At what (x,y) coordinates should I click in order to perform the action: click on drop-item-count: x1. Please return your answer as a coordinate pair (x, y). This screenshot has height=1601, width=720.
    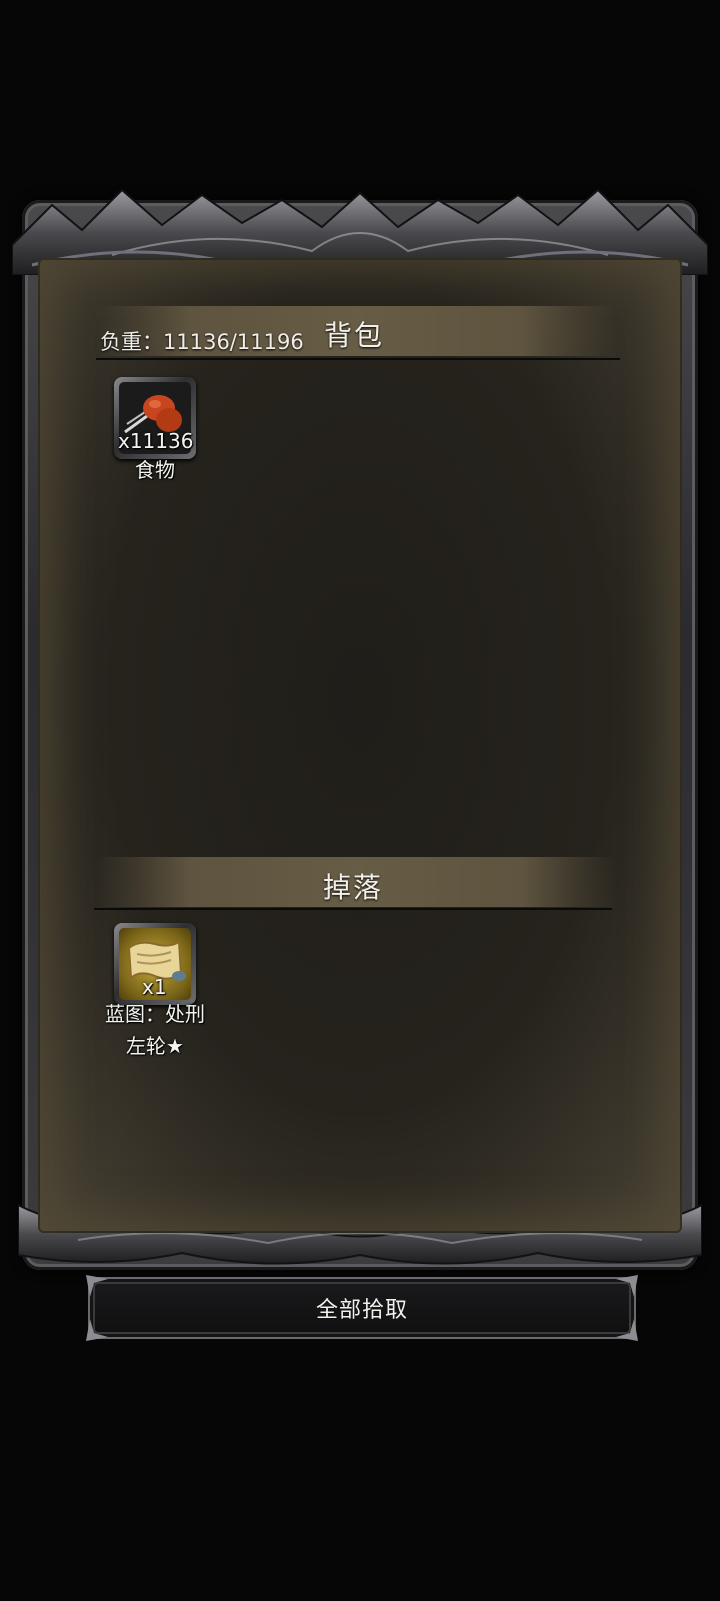
    Looking at the image, I should click on (154, 987).